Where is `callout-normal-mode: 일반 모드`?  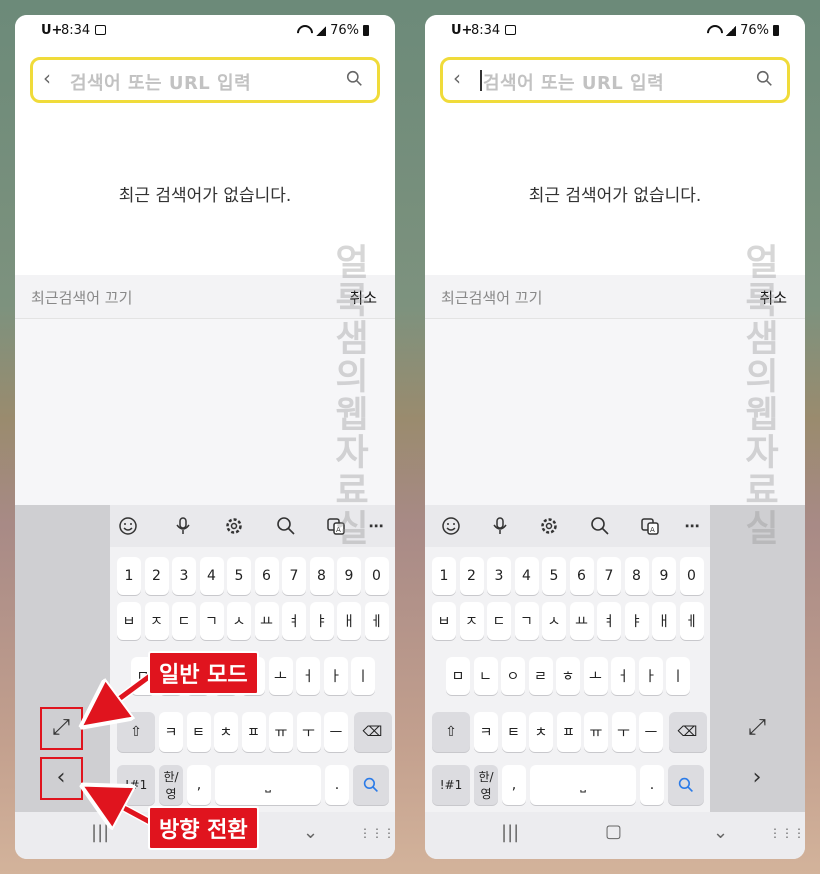 callout-normal-mode: 일반 모드 is located at coordinates (203, 673).